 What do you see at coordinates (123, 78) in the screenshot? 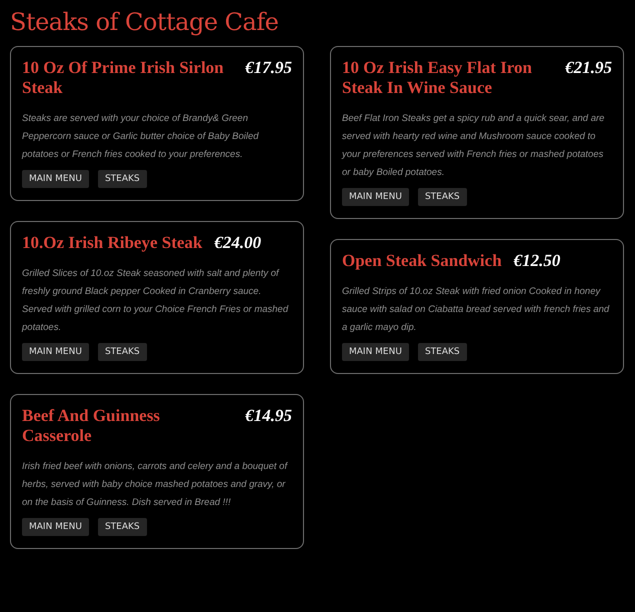
I see `dish-name: 10 Oz Of Prime Irish Sirlon Steak` at bounding box center [123, 78].